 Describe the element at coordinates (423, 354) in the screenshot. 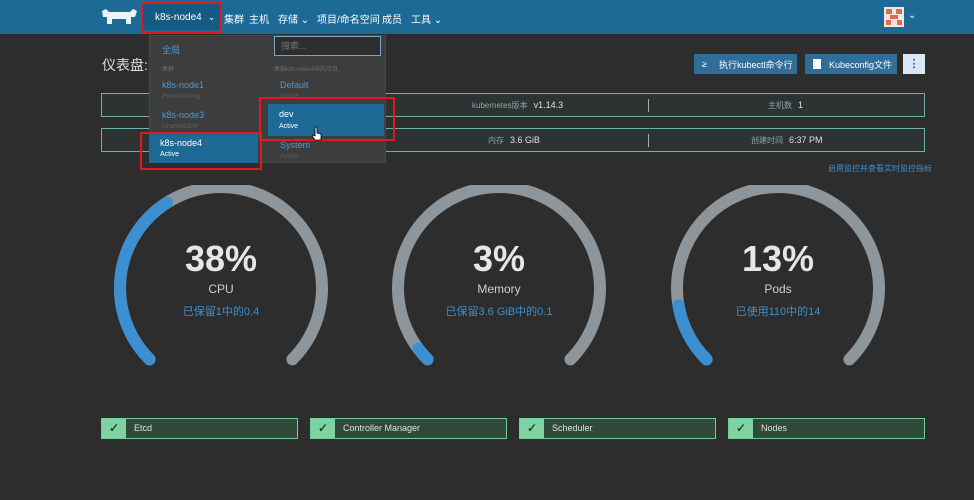

I see `gauge-fill` at that location.